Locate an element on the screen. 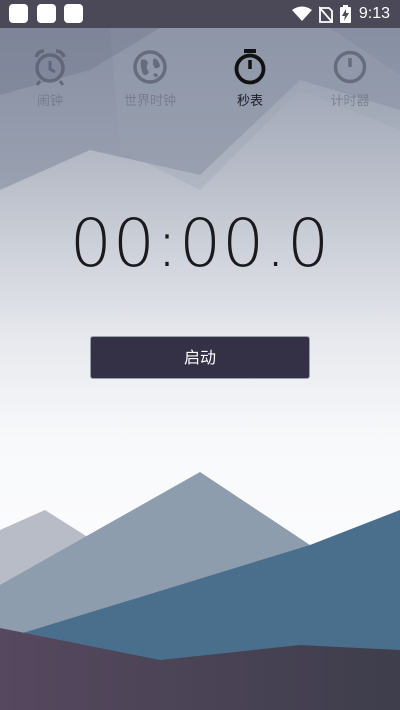 The image size is (400, 710). world-clock-icon is located at coordinates (150, 67).